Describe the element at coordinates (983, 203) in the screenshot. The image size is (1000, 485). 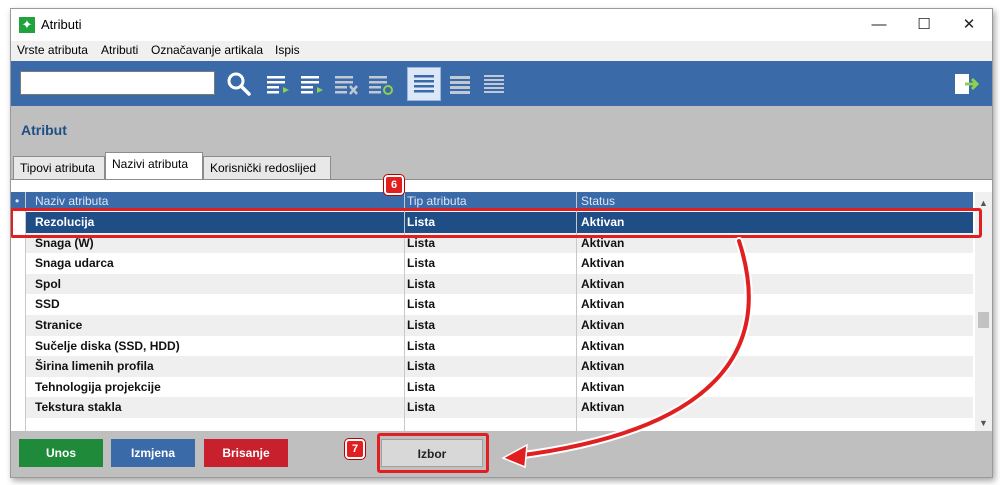
I see `scroll-up-icon: ▲` at that location.